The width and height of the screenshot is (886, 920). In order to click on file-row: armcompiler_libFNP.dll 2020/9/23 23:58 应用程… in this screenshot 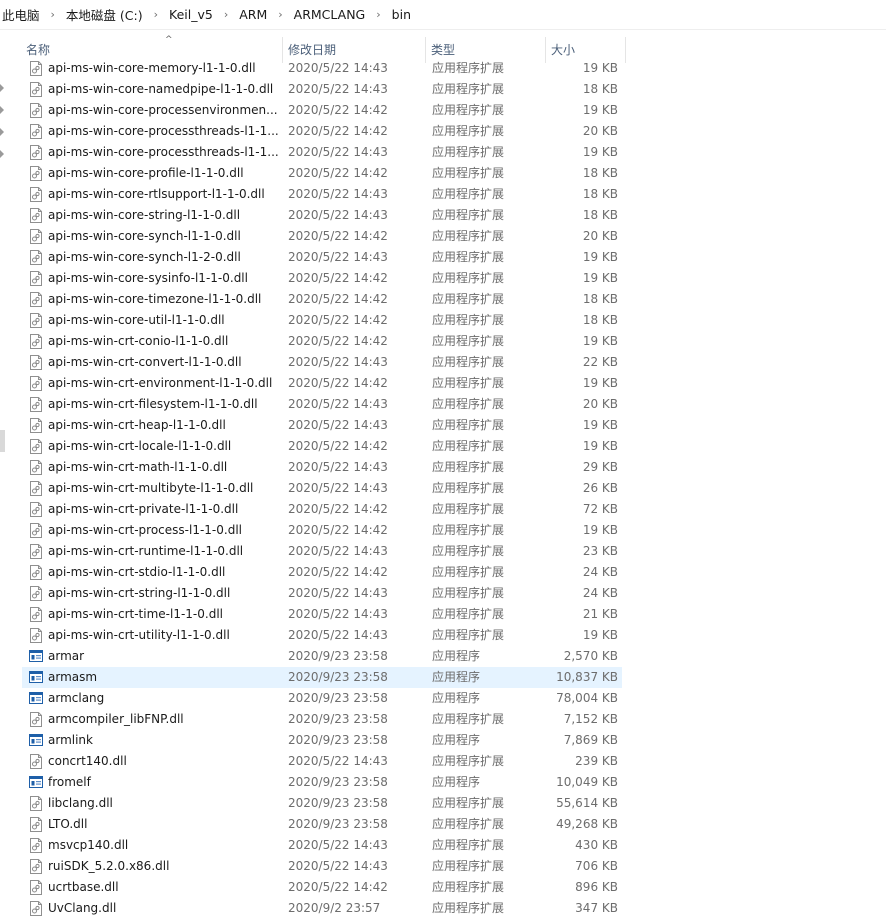, I will do `click(443, 719)`.